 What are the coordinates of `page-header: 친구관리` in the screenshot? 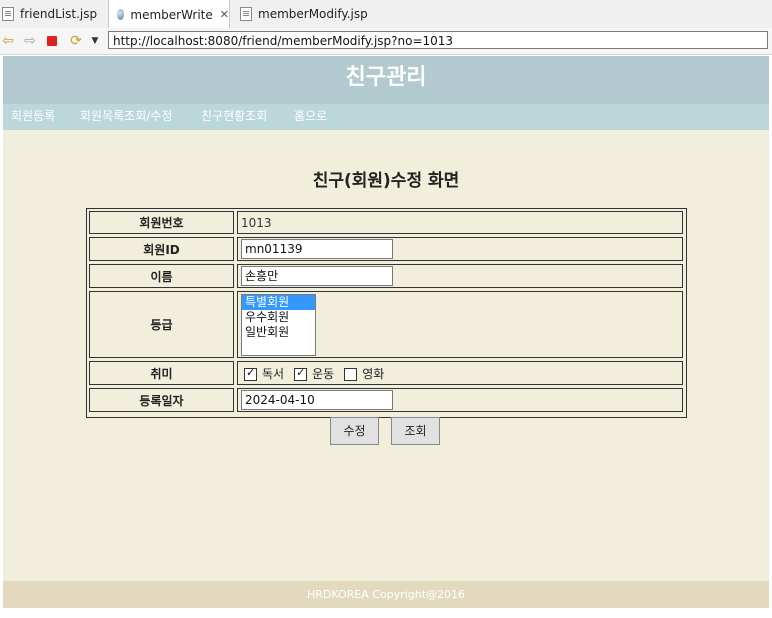 It's located at (386, 80).